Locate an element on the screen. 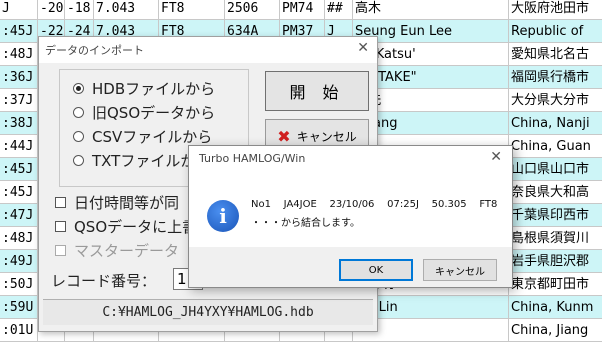 The width and height of the screenshot is (602, 348). log-cell-time: J is located at coordinates (19, 10).